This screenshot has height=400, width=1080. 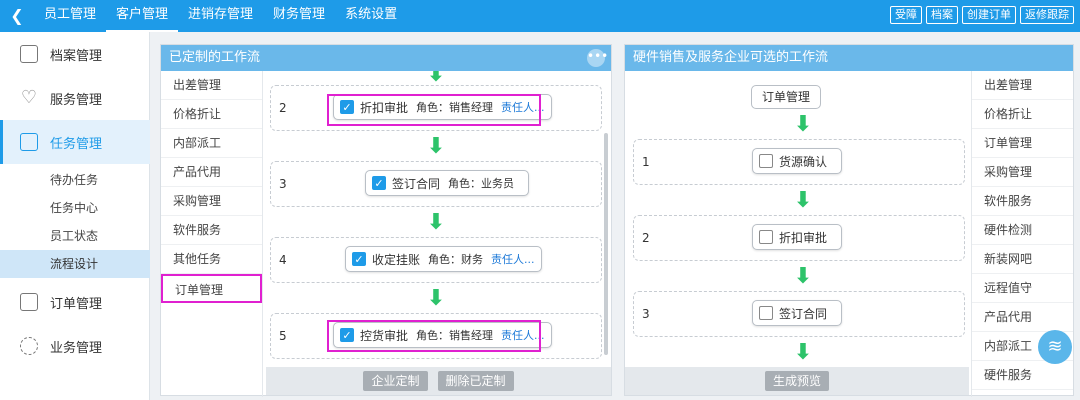 I want to click on repair-tracking-button: 返修跟踪, so click(x=1047, y=15).